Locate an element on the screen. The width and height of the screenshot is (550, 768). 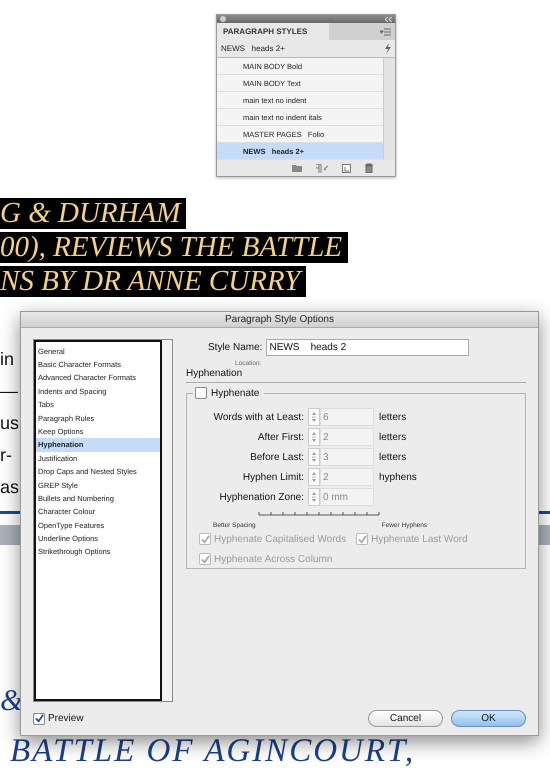
field-label: Words with at Least: is located at coordinates (258, 417).